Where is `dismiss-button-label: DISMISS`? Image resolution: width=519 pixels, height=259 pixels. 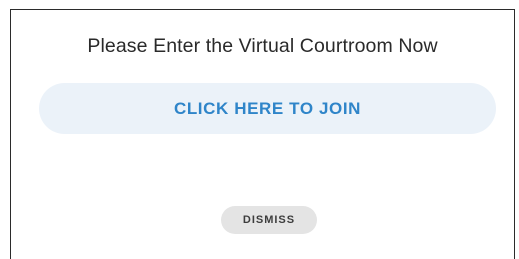 dismiss-button-label: DISMISS is located at coordinates (269, 220).